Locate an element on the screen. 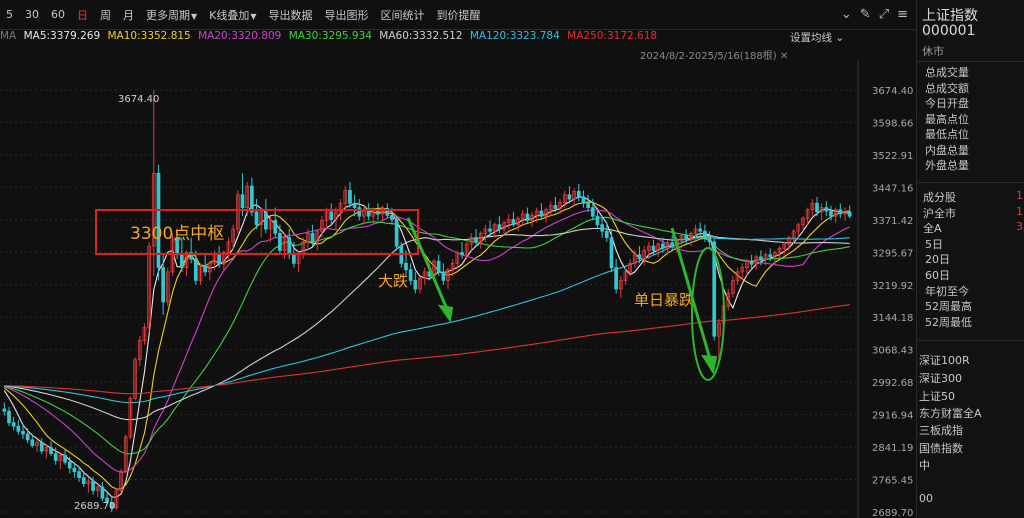  row-sh-market: 沪全市 1 is located at coordinates (973, 213).